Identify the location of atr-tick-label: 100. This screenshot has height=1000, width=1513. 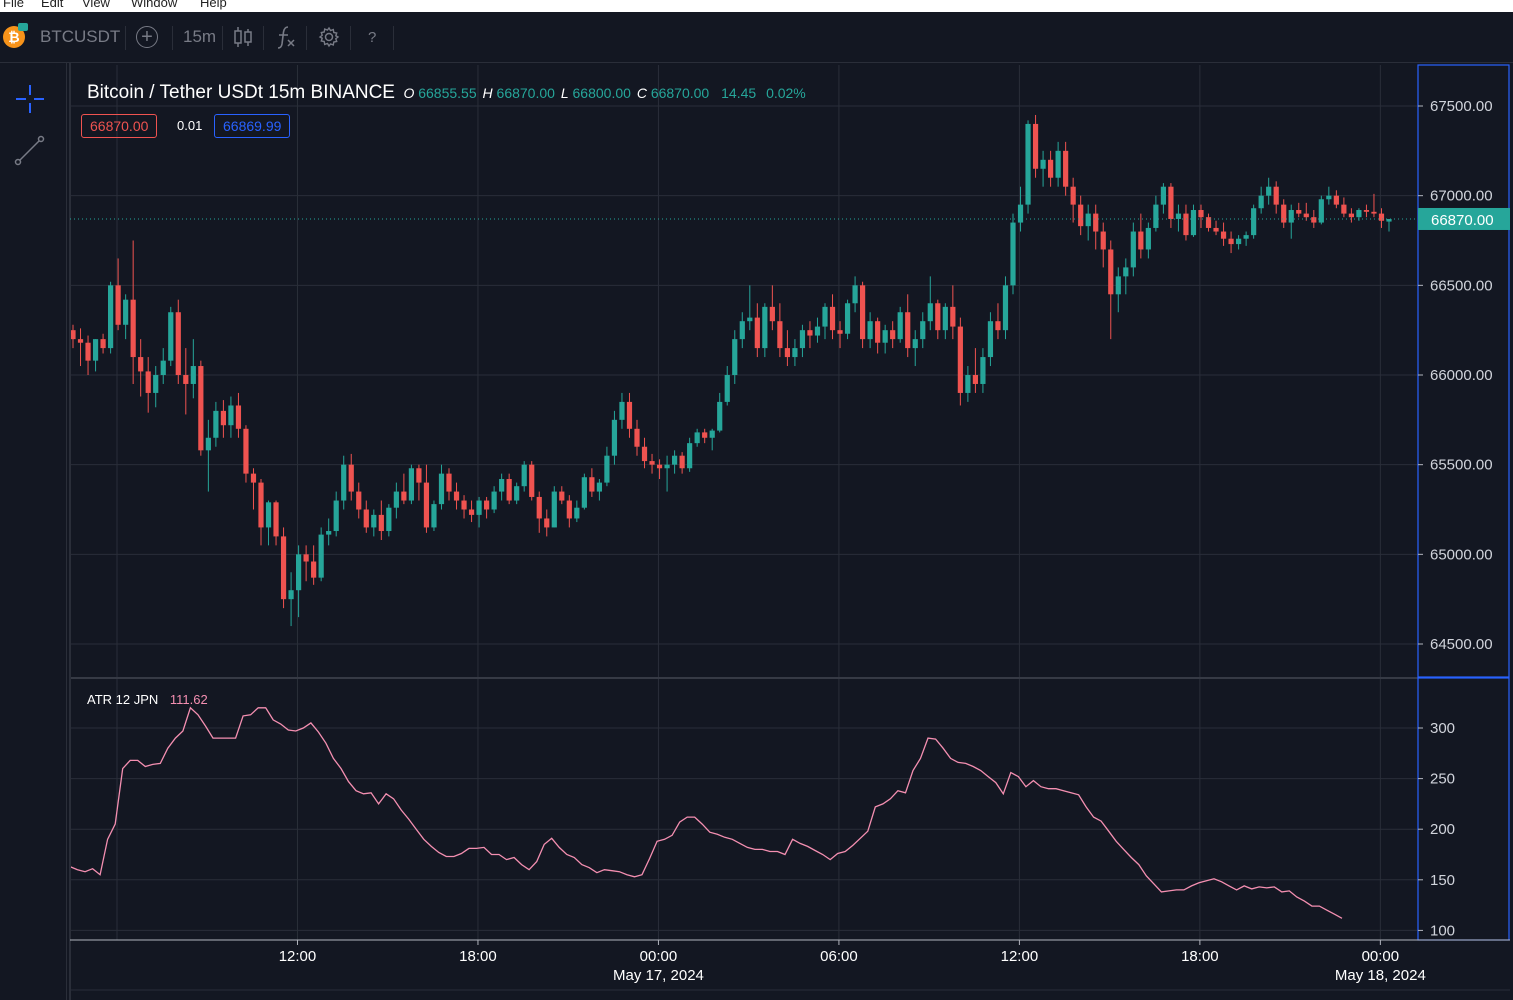
(1442, 930).